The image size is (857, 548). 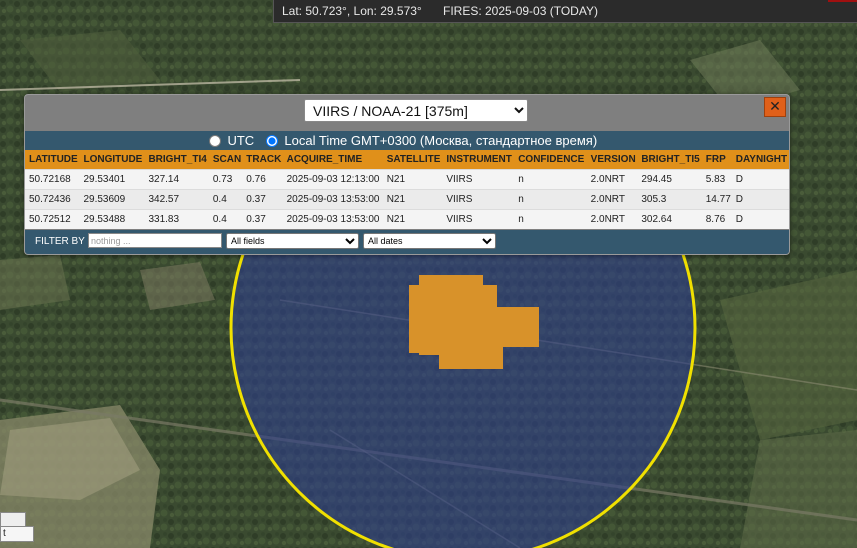 What do you see at coordinates (716, 199) in the screenshot?
I see `table-cell: 14.77` at bounding box center [716, 199].